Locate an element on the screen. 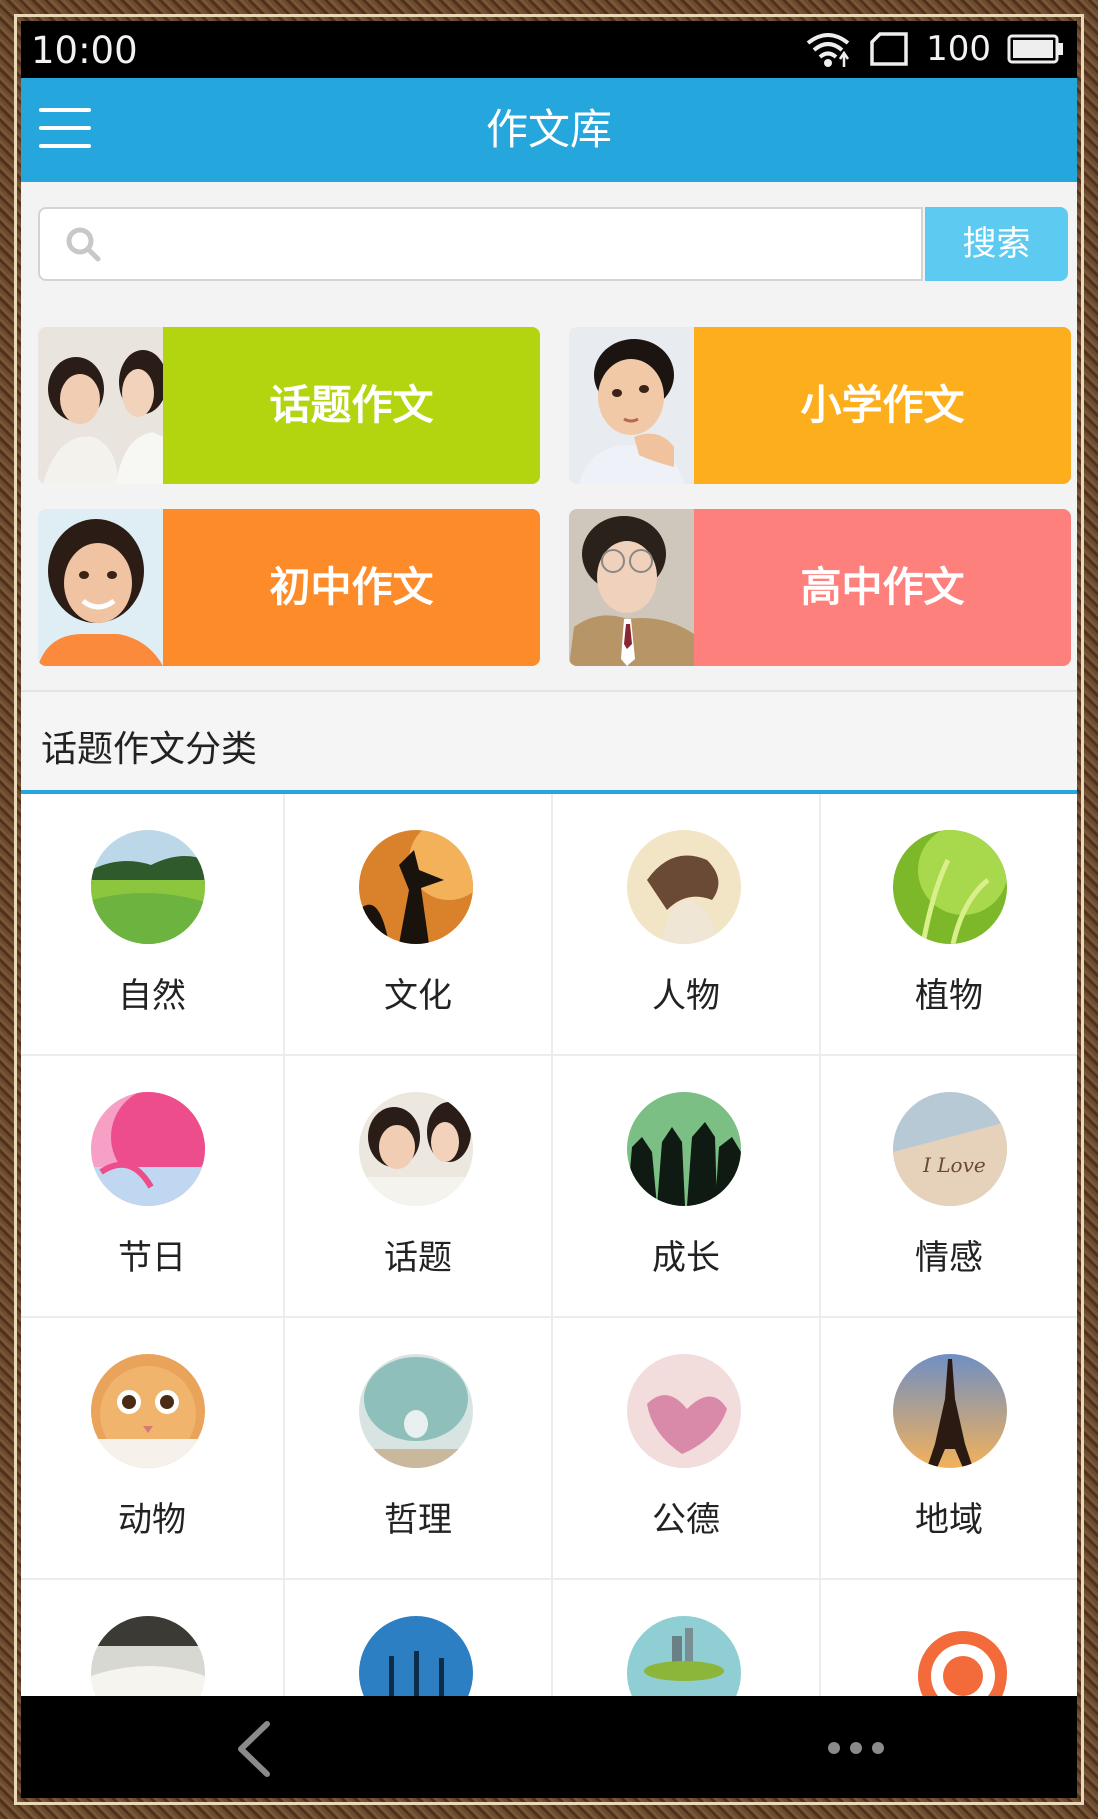 The height and width of the screenshot is (1819, 1098). grassland-image is located at coordinates (148, 887).